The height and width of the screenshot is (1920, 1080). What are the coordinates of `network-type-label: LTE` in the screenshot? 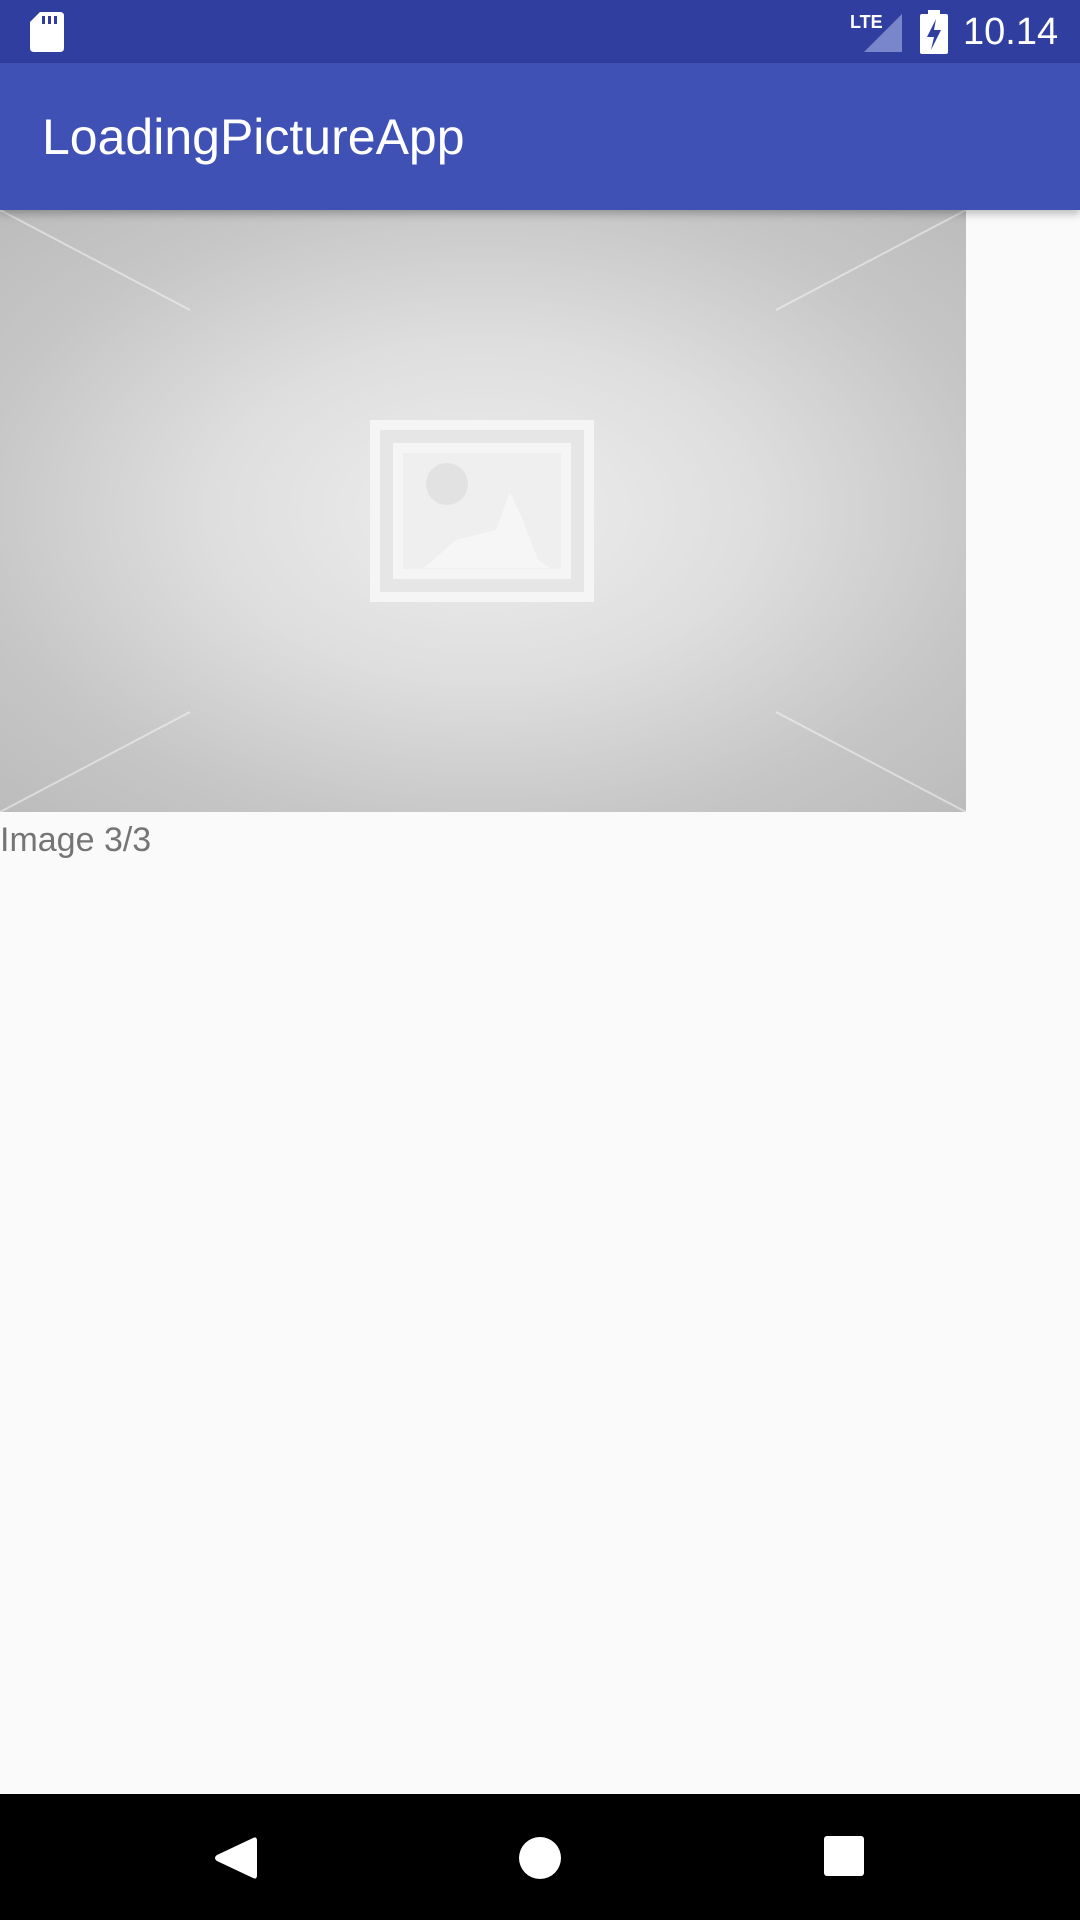 It's located at (866, 22).